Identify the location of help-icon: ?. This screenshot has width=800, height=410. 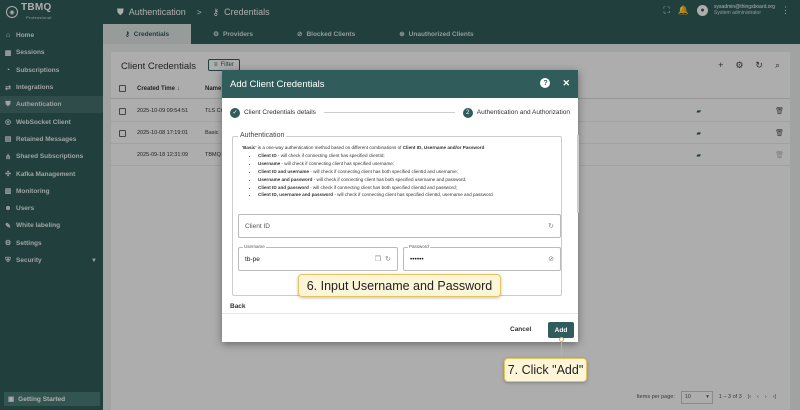
(545, 83).